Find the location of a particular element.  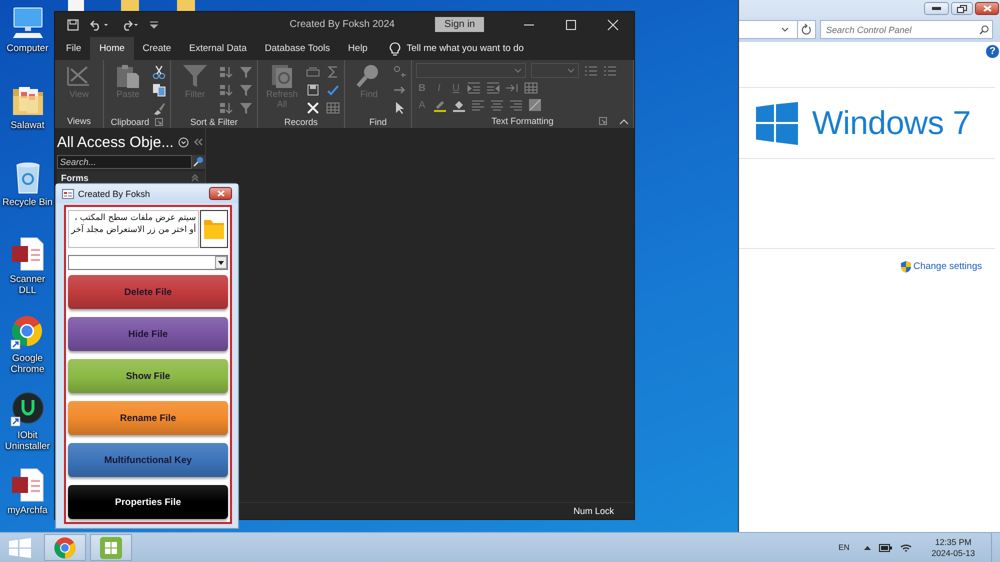

new-row-icon is located at coordinates (313, 72).